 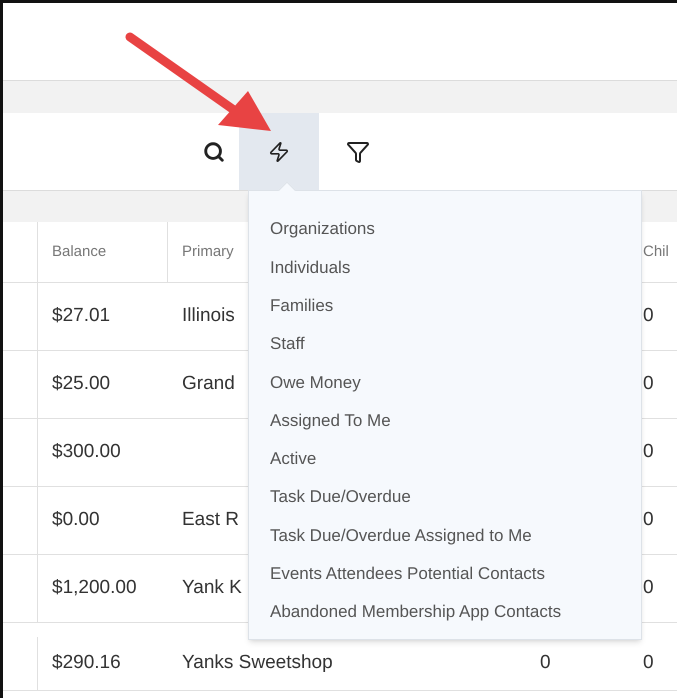 I want to click on table-cell-text: $27.01, so click(x=81, y=316).